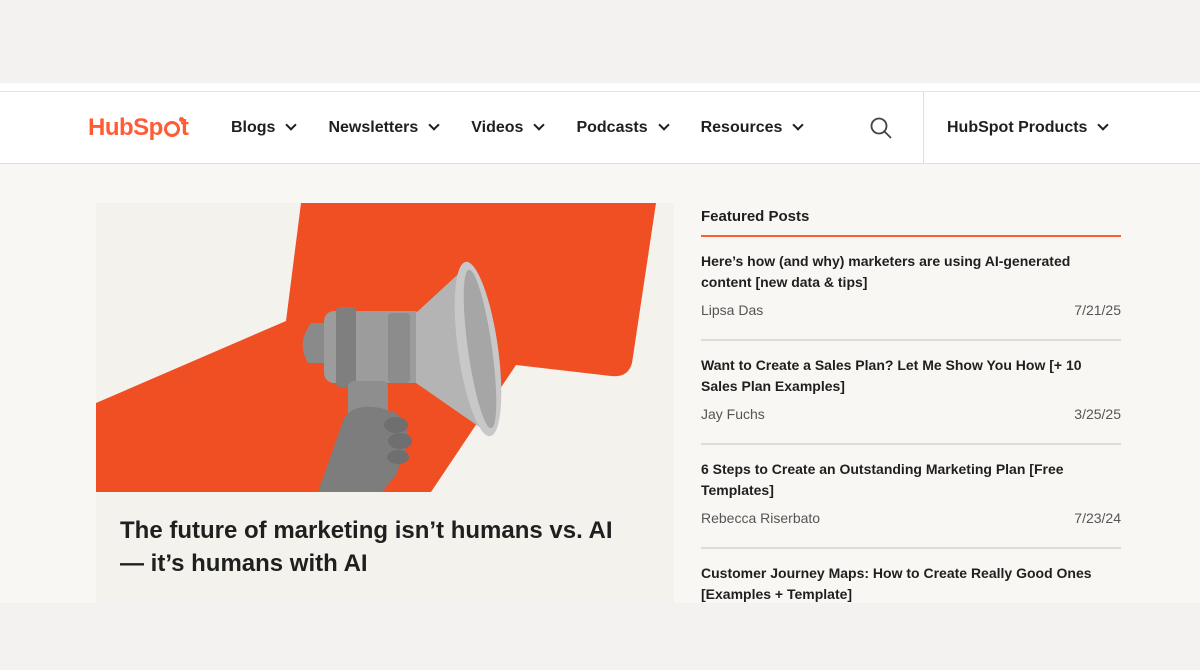 The height and width of the screenshot is (670, 1200). Describe the element at coordinates (923, 127) in the screenshot. I see `header-divider` at that location.